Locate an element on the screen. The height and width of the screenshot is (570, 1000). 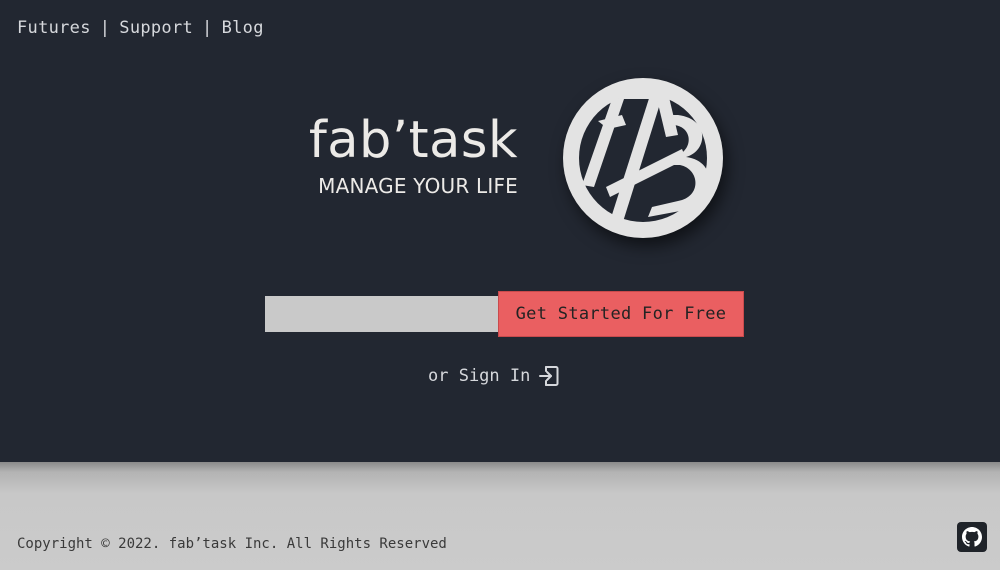
logo-icon is located at coordinates (643, 158).